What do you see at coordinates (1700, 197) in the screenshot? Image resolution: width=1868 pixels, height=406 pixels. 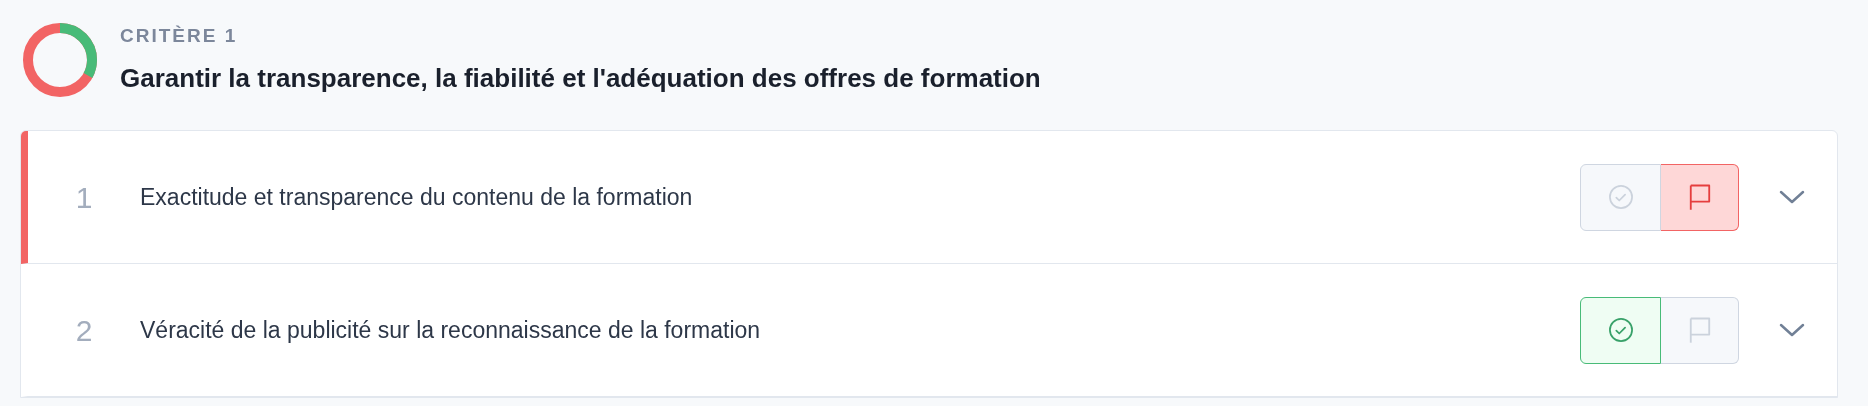 I see `flag-button` at bounding box center [1700, 197].